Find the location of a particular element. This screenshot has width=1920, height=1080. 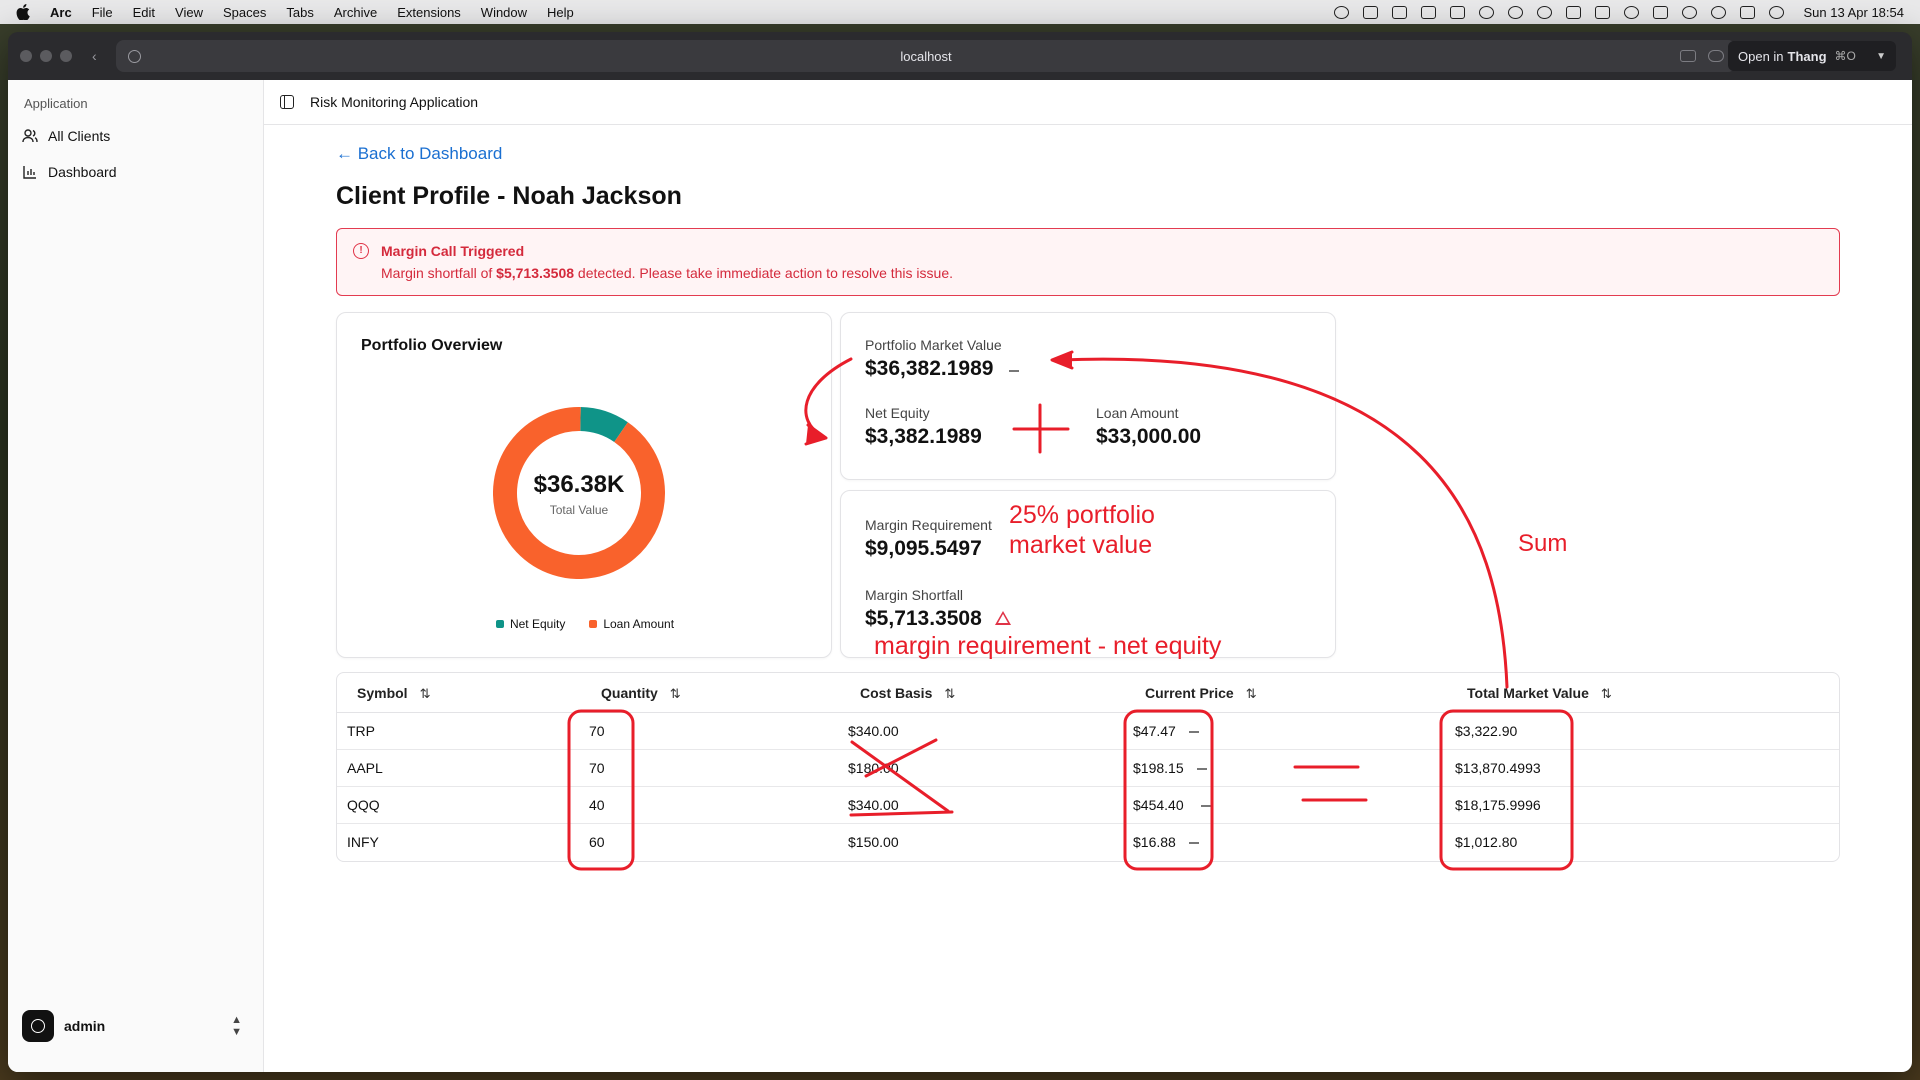

keyboard-input-icon is located at coordinates (1602, 12).